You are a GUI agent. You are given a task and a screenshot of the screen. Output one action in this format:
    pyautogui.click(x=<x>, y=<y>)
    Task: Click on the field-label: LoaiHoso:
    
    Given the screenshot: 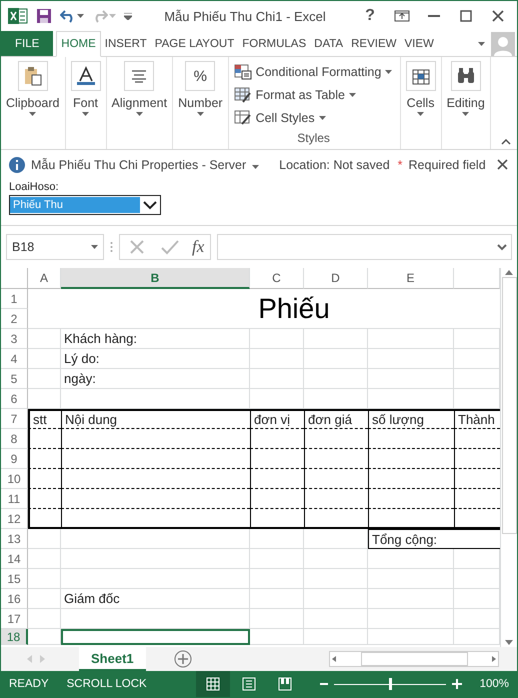 What is the action you would take?
    pyautogui.click(x=34, y=187)
    